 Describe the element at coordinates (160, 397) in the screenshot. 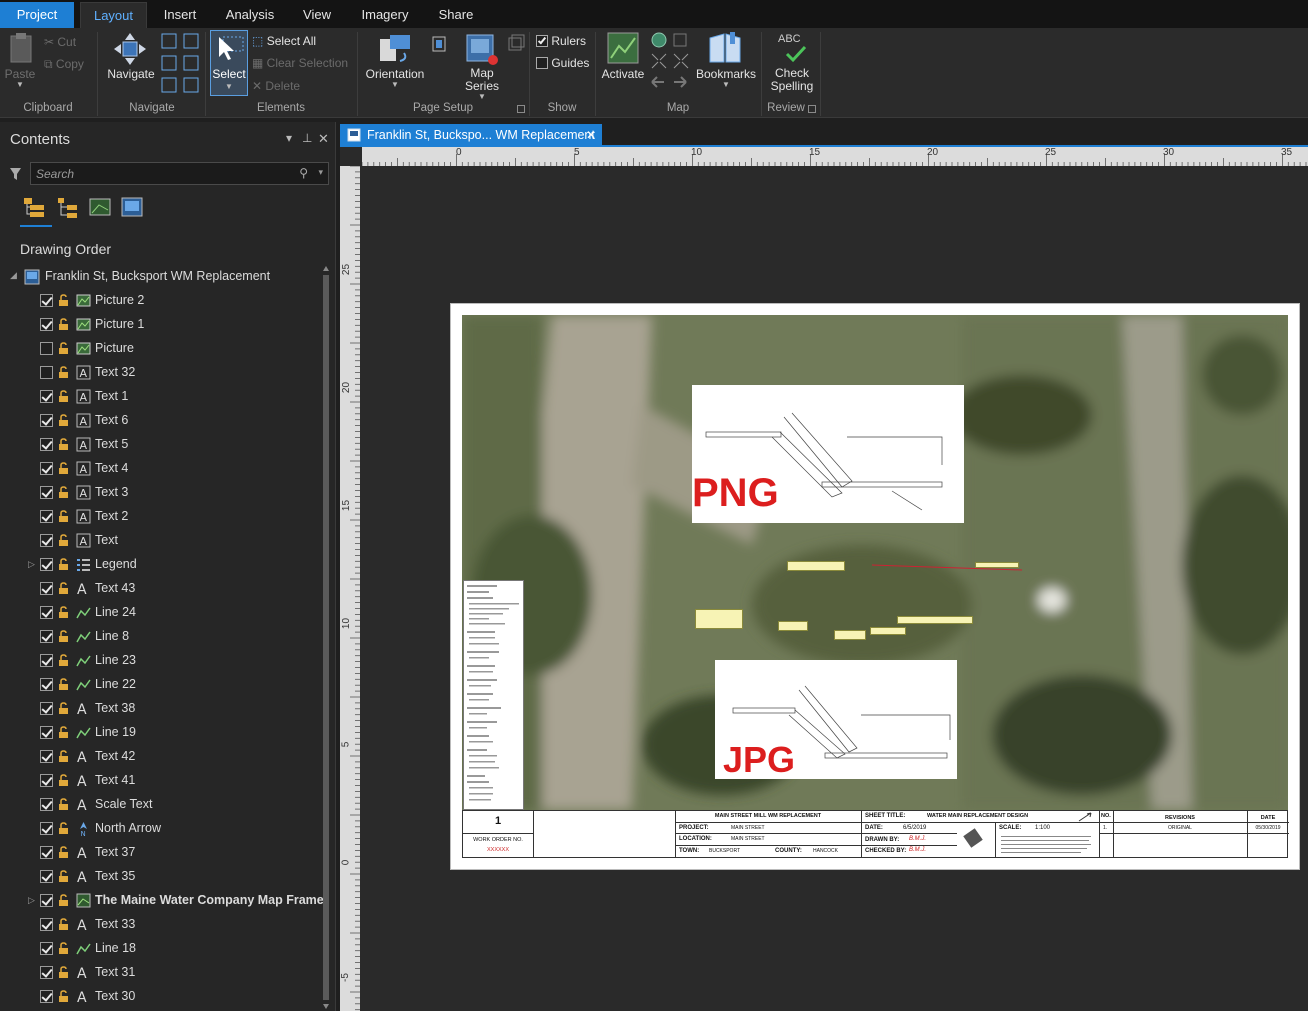

I see `contents-item: A Text 1` at that location.